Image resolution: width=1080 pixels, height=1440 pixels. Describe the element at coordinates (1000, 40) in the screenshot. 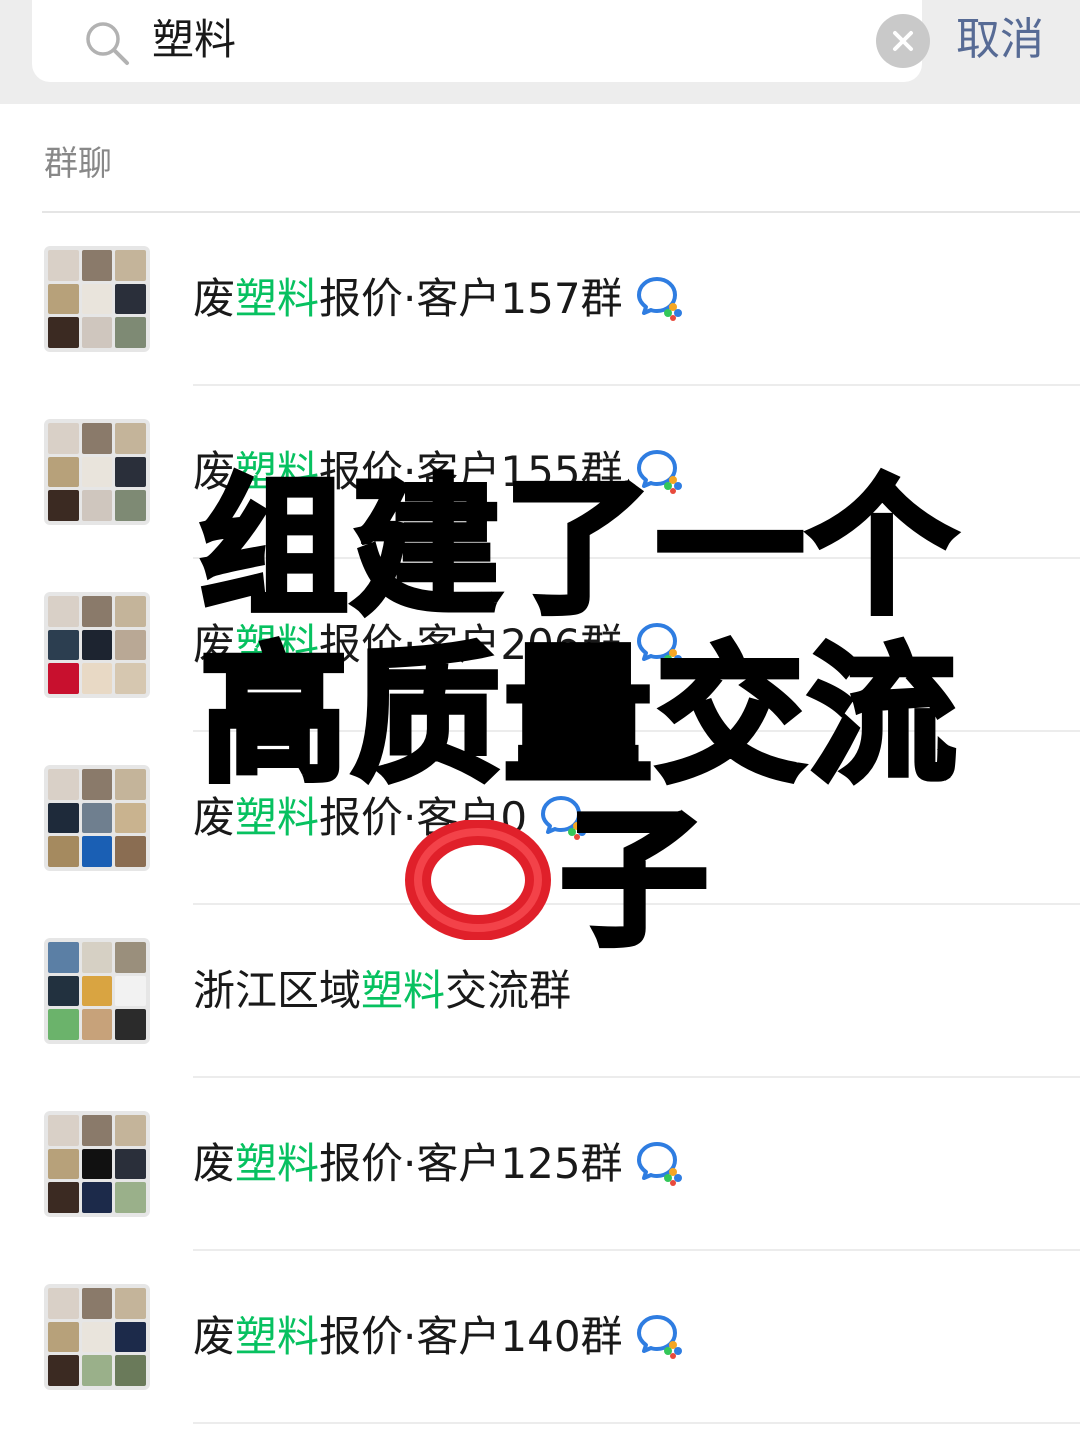

I see `cancel-button: 取消` at that location.